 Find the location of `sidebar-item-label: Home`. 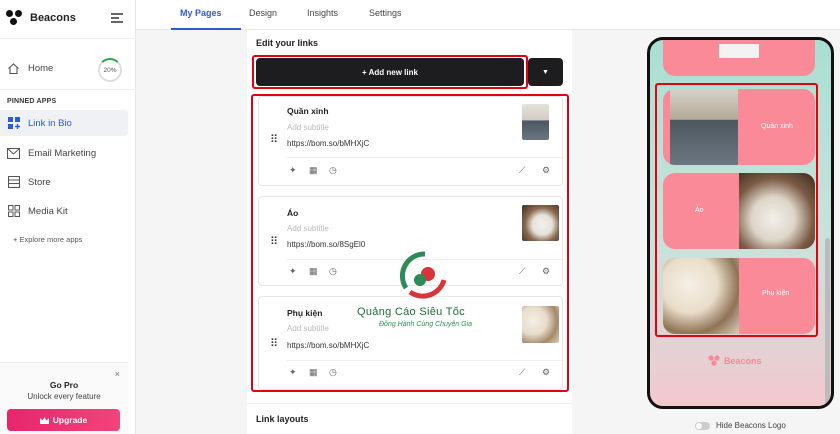

sidebar-item-label: Home is located at coordinates (41, 68).